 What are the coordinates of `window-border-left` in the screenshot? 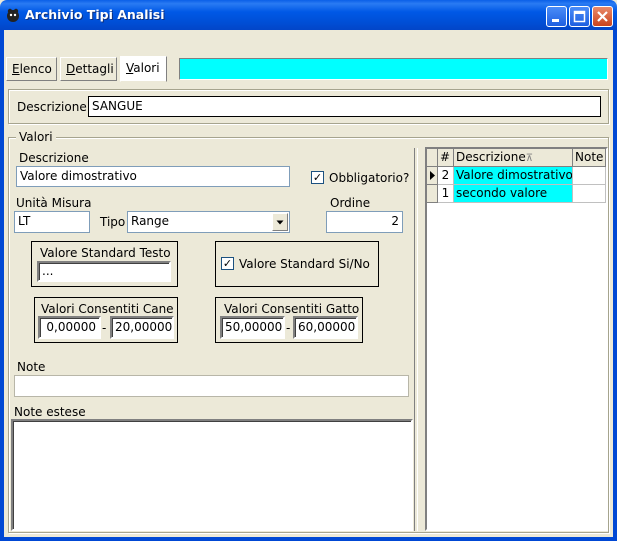 It's located at (2, 285).